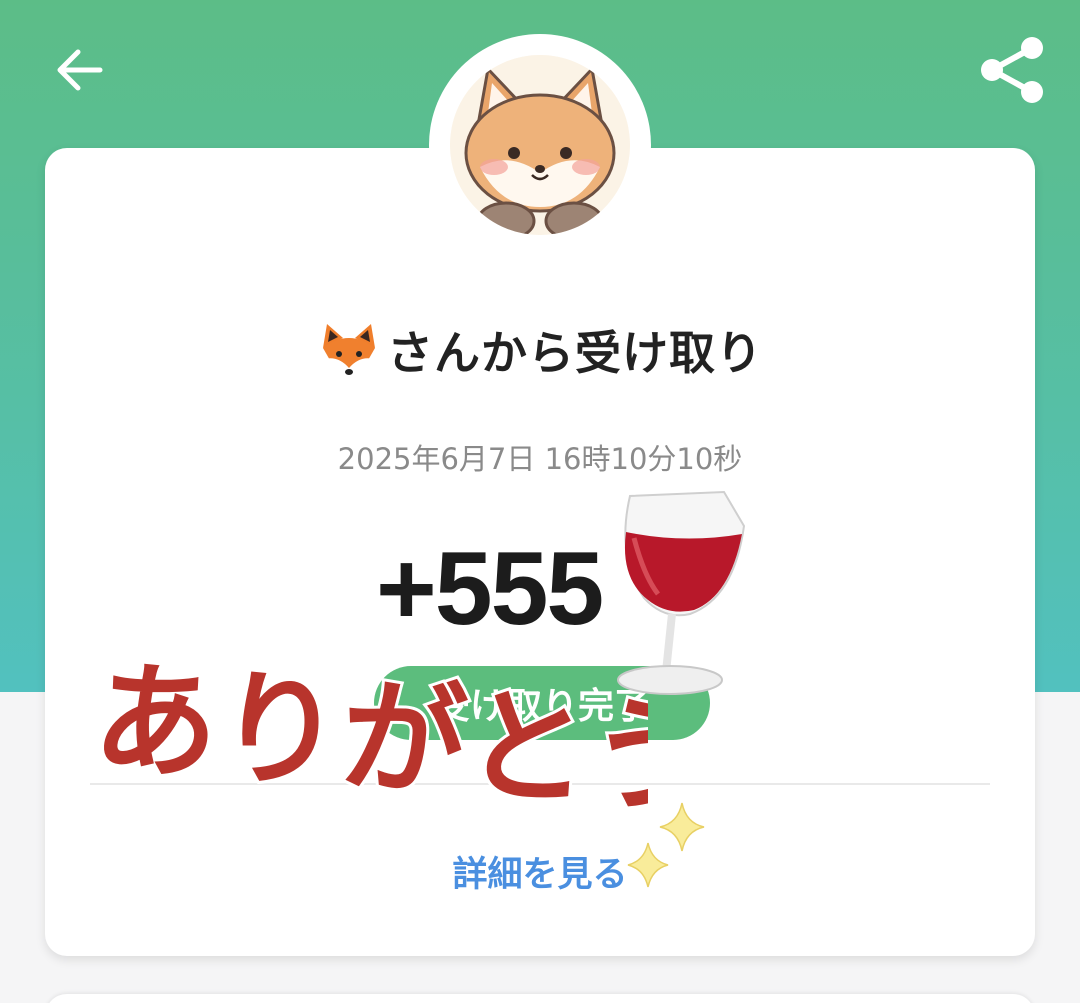  What do you see at coordinates (541, 706) in the screenshot?
I see `status-label: 受け取り完了` at bounding box center [541, 706].